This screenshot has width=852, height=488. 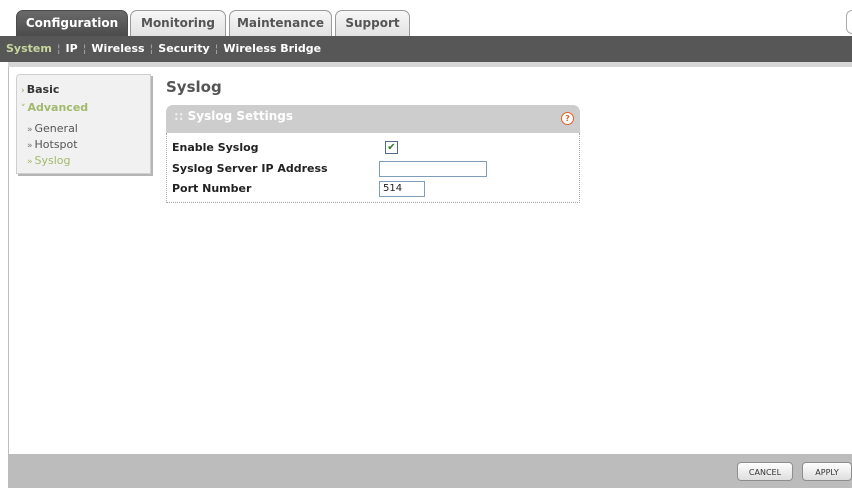 What do you see at coordinates (240, 116) in the screenshot?
I see `panel-title: Syslog Settings` at bounding box center [240, 116].